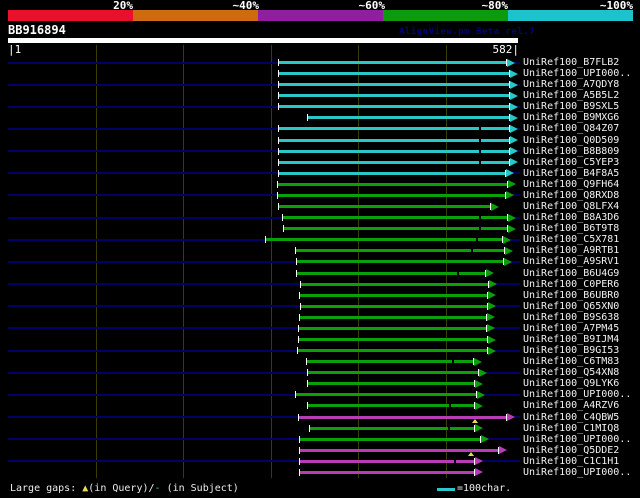 The width and height of the screenshot is (640, 498). What do you see at coordinates (571, 295) in the screenshot?
I see `hit-label: UniRef100_B6UBR0` at bounding box center [571, 295].